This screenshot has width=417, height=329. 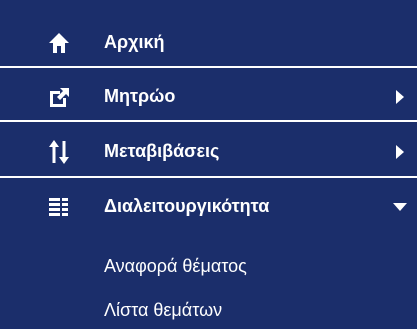 I want to click on list-icon, so click(x=59, y=207).